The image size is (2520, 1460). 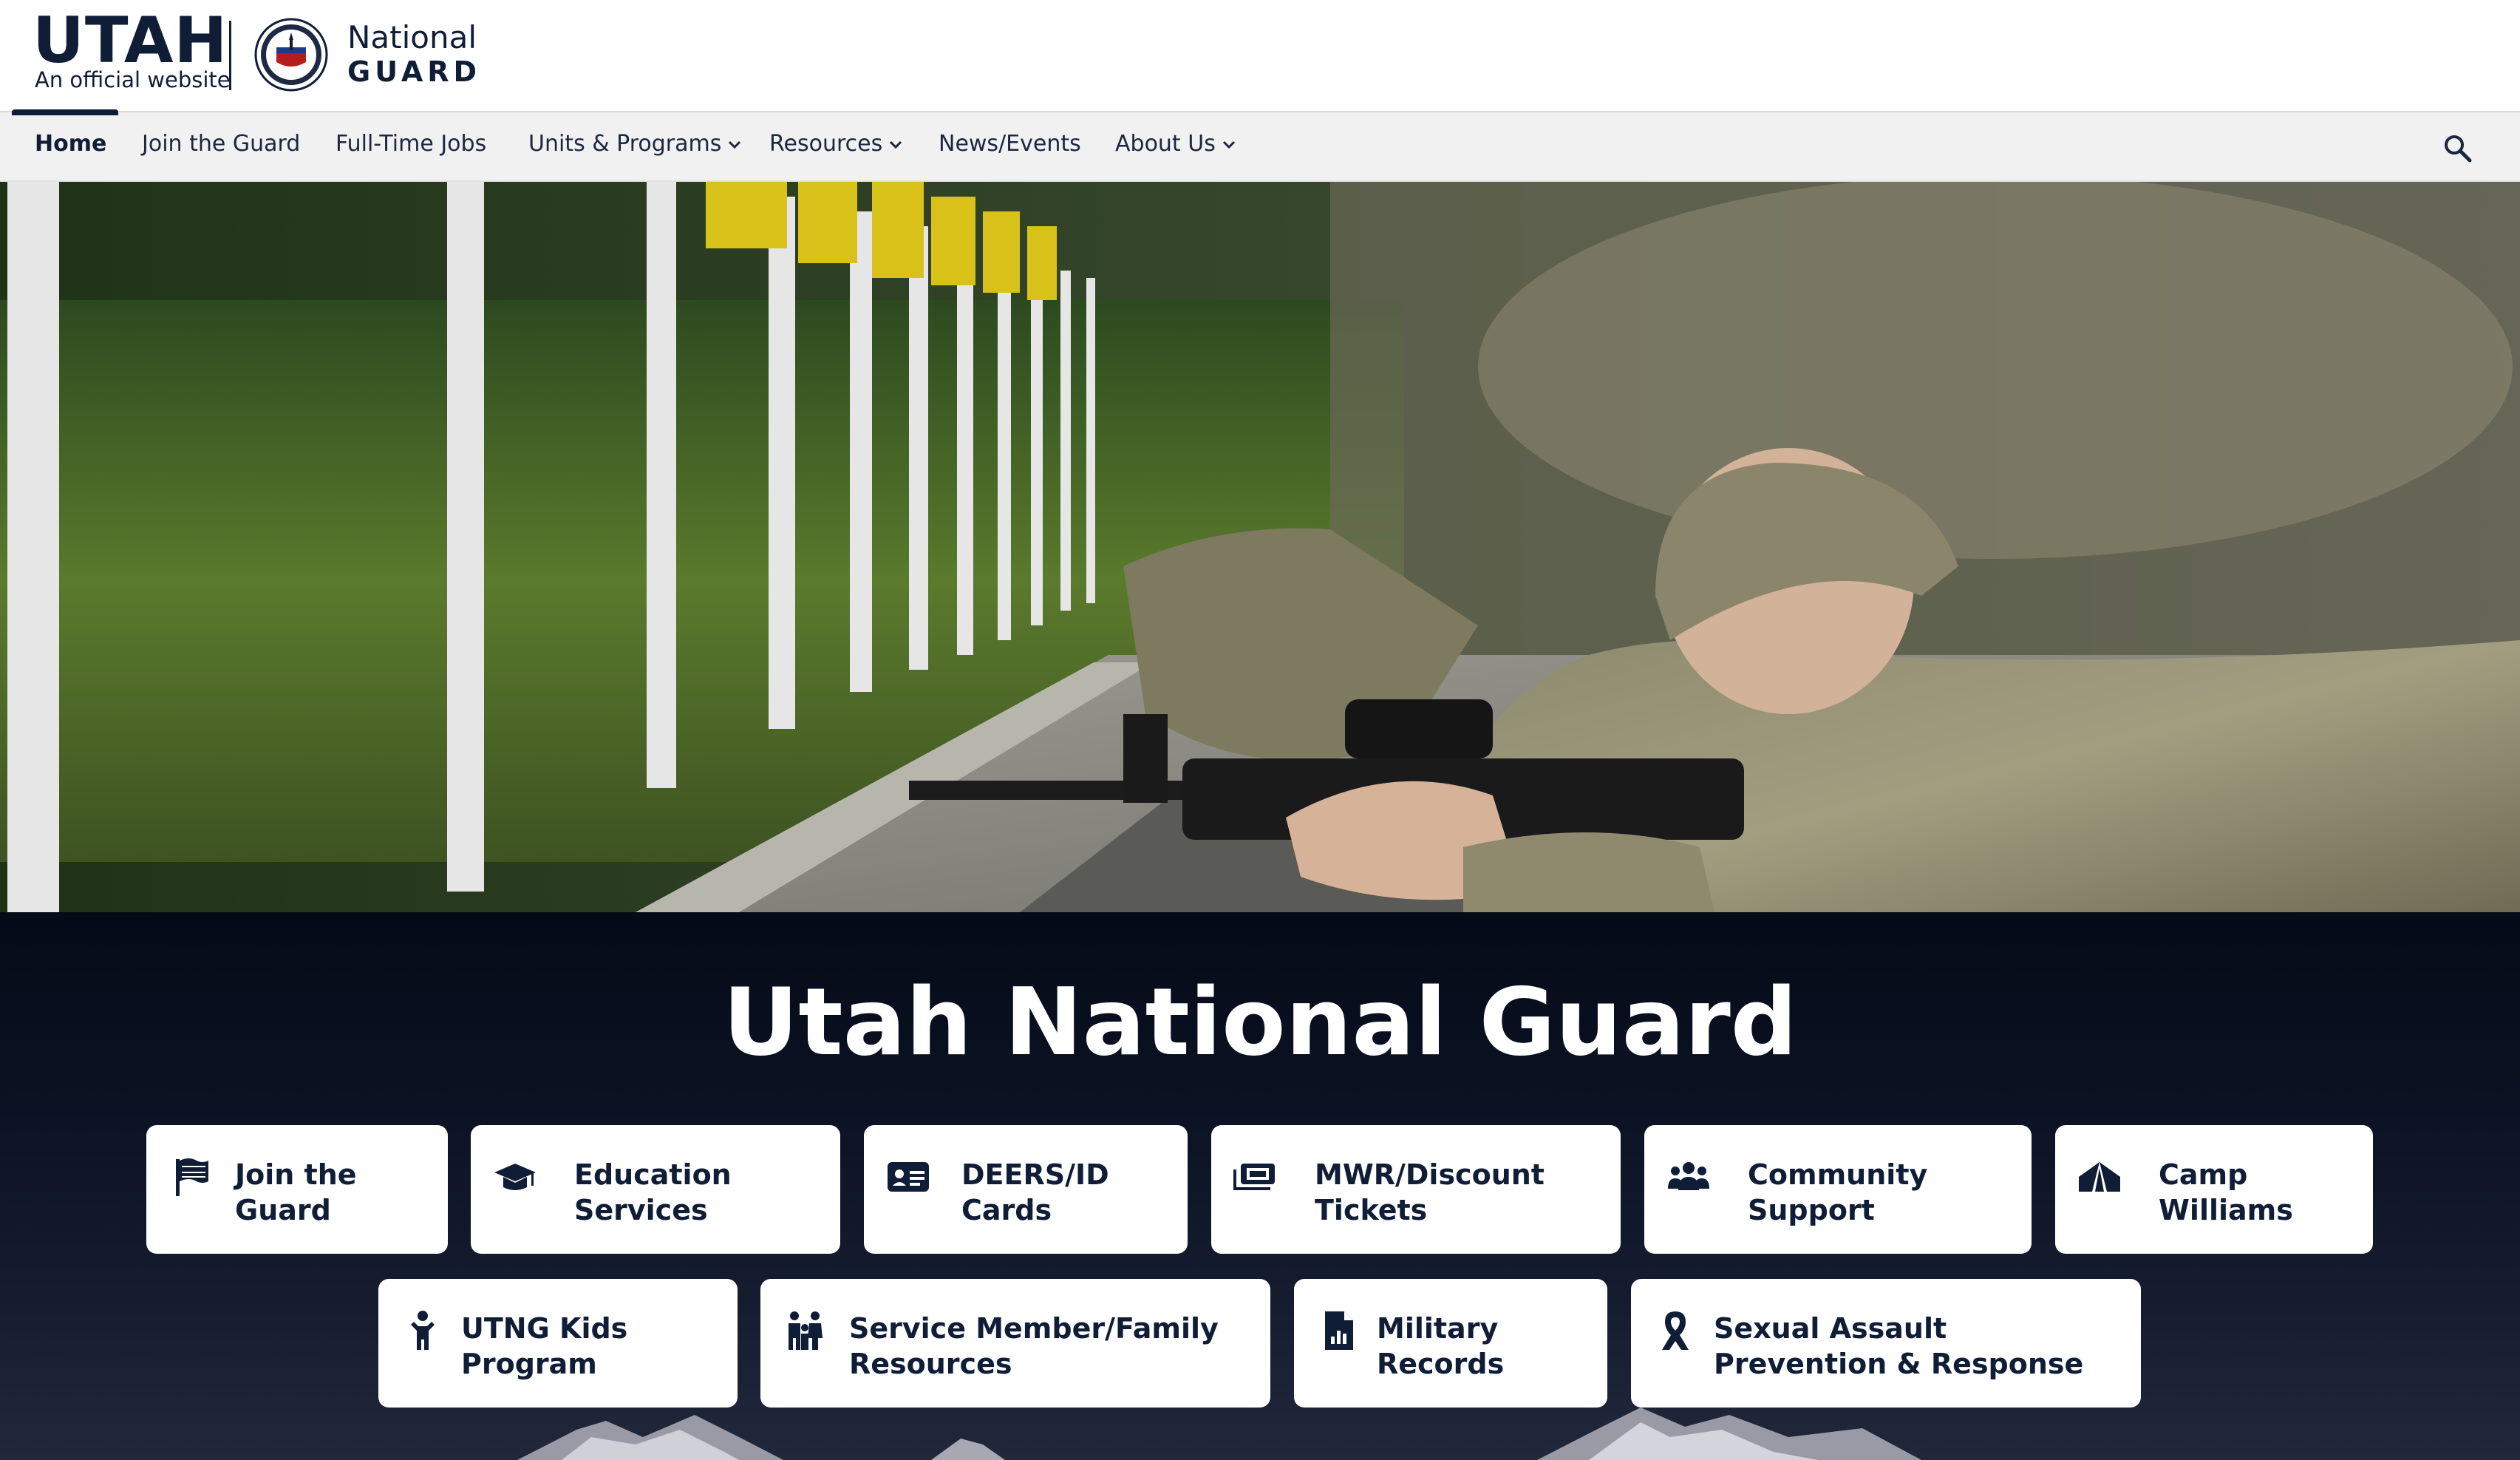 I want to click on ribbon-icon, so click(x=1675, y=1330).